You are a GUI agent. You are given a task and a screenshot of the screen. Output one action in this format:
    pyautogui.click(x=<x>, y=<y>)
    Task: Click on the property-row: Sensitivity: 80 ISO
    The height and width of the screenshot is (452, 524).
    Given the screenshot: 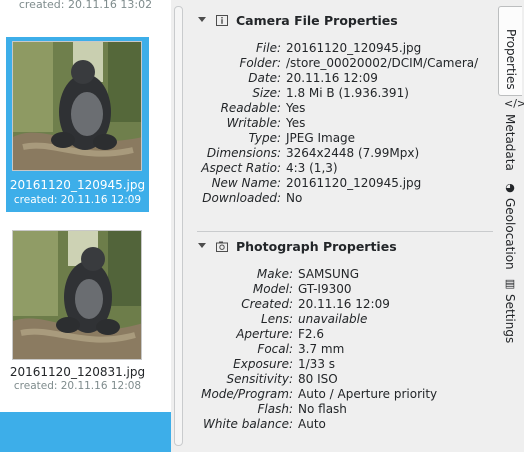 What is the action you would take?
    pyautogui.click(x=343, y=379)
    